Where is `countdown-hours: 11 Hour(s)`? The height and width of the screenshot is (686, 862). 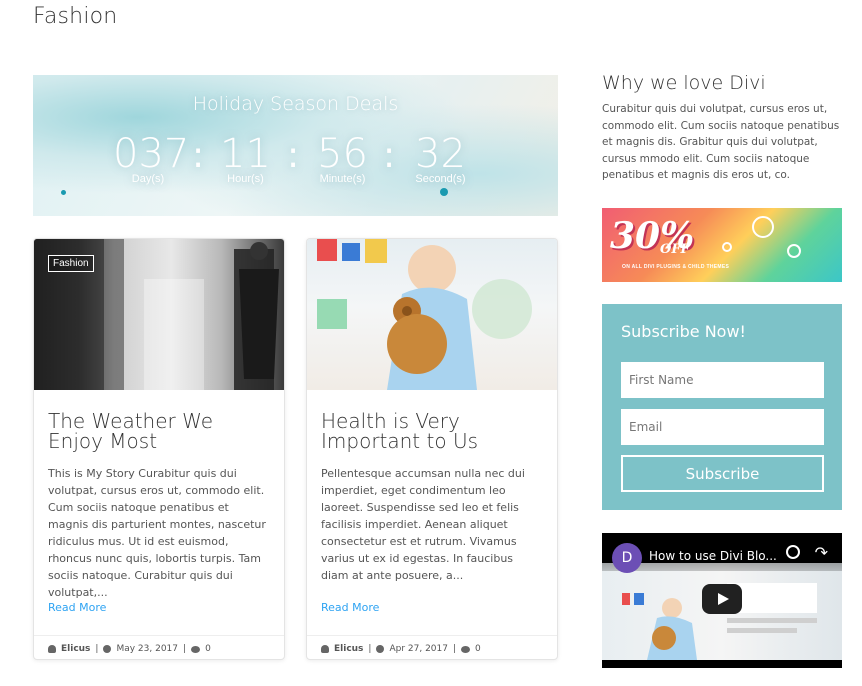
countdown-hours: 11 Hour(s) is located at coordinates (245, 158).